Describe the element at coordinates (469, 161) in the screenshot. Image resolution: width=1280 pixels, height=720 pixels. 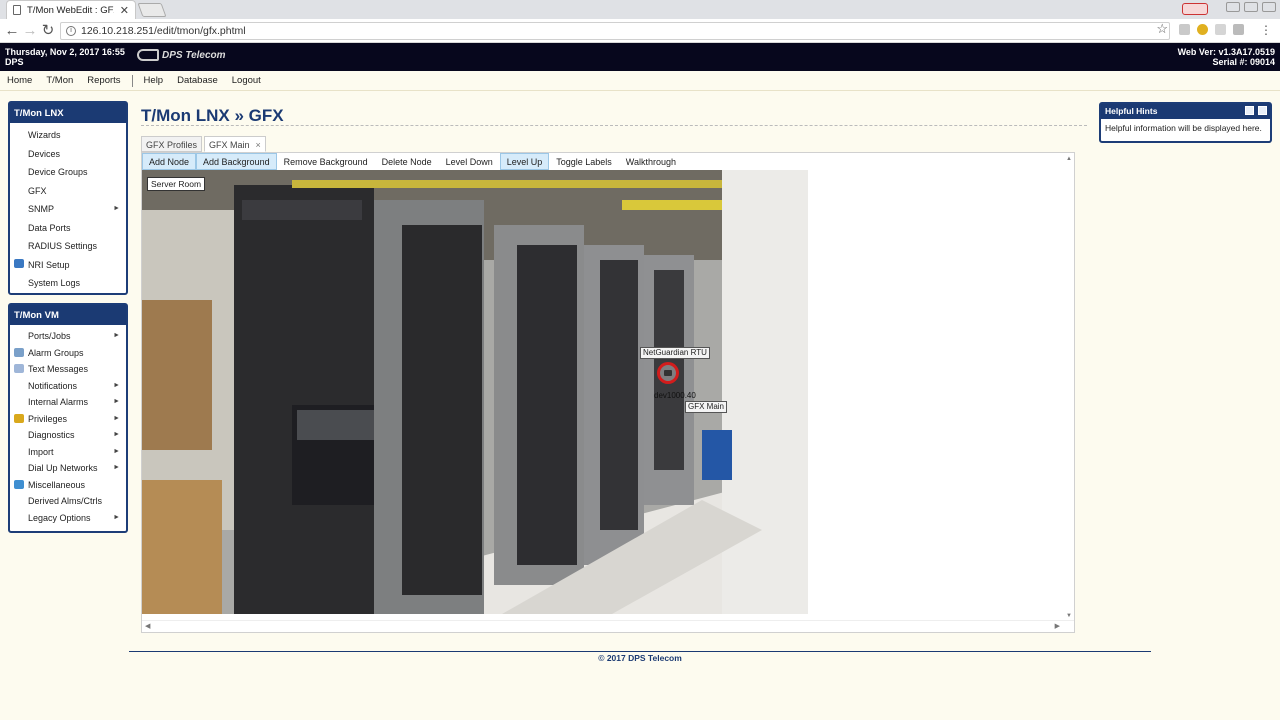
I see `toolbar-button-level-down: Level Down` at that location.